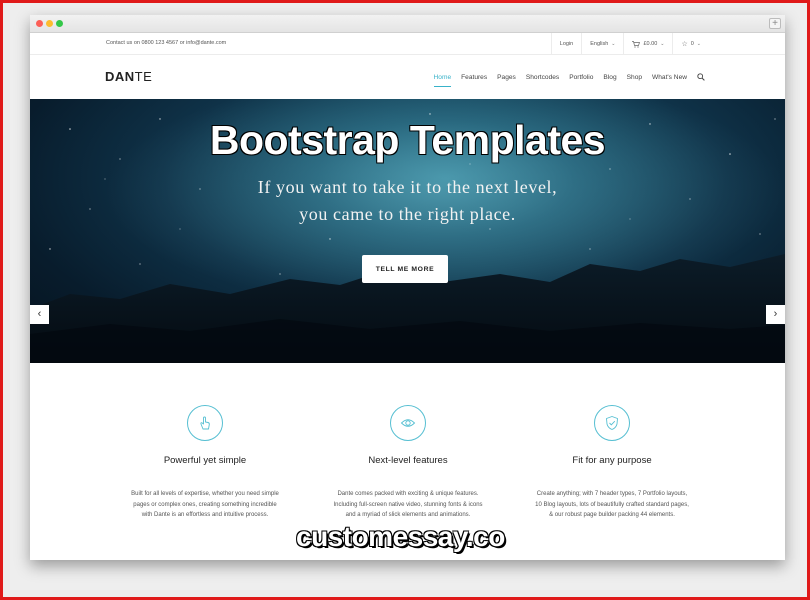  Describe the element at coordinates (609, 77) in the screenshot. I see `nav-item-blog: Blog` at that location.